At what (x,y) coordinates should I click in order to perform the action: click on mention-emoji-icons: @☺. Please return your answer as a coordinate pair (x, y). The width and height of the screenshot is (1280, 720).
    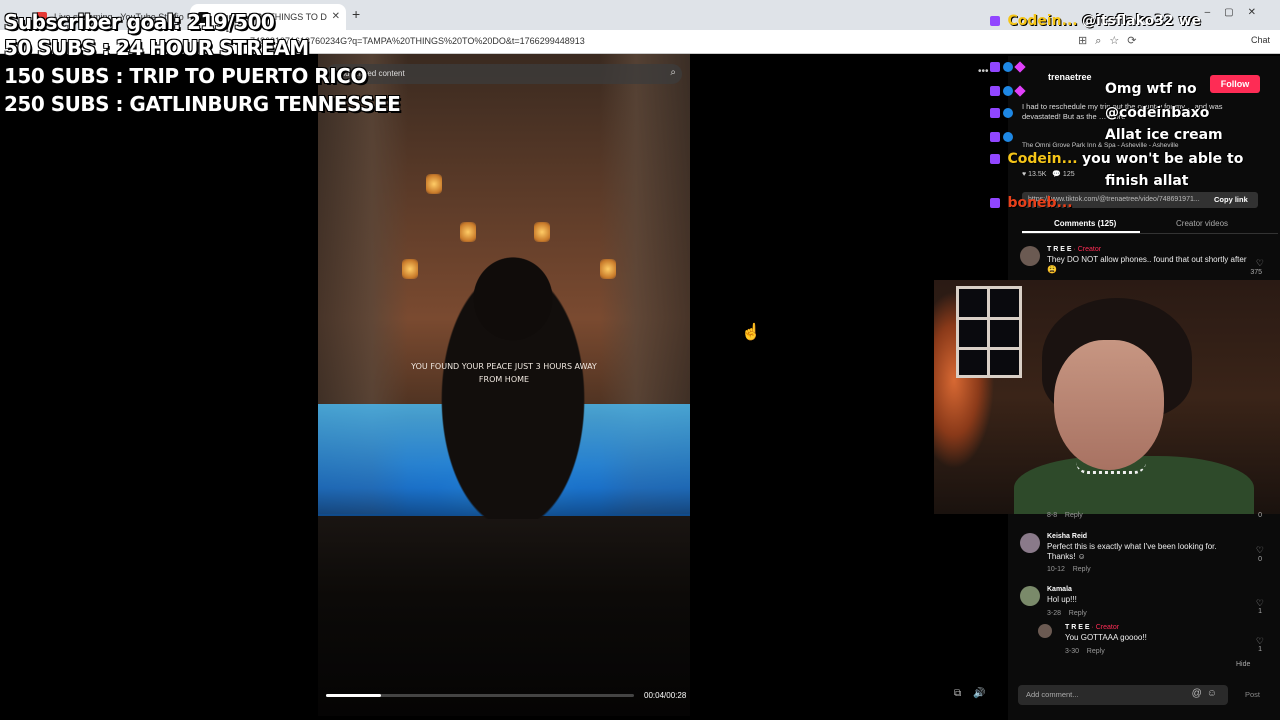
    Looking at the image, I should click on (1207, 693).